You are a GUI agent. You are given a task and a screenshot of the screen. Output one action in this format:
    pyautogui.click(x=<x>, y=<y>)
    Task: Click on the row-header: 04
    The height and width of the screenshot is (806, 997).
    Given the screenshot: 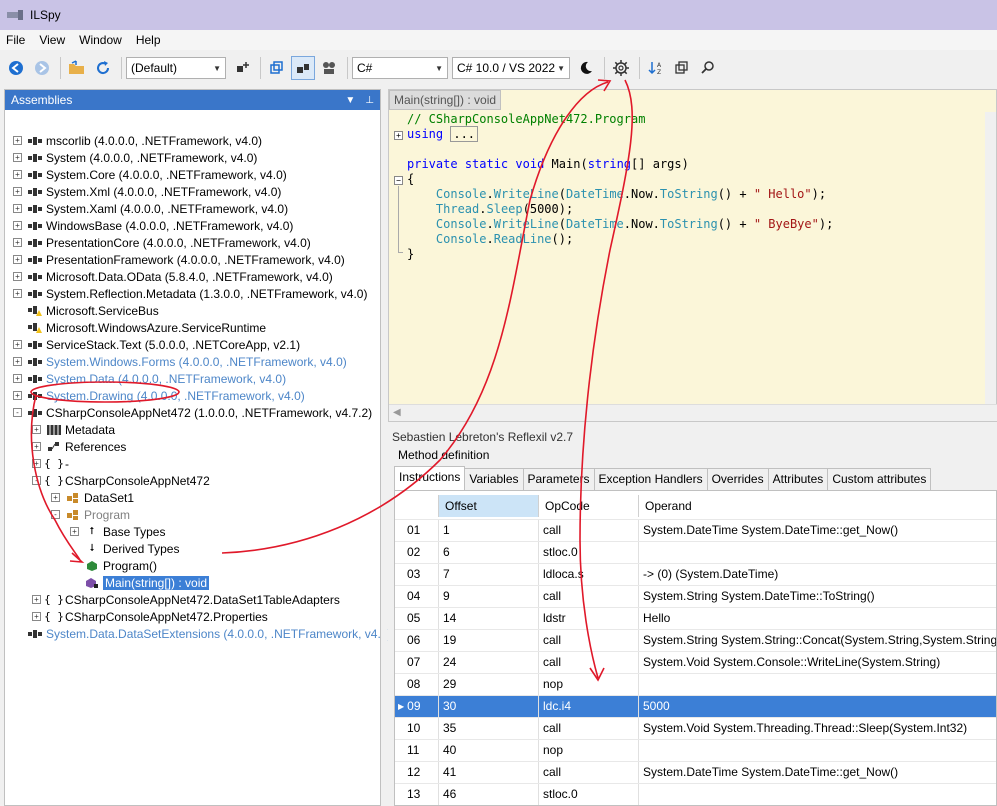 What is the action you would take?
    pyautogui.click(x=417, y=596)
    